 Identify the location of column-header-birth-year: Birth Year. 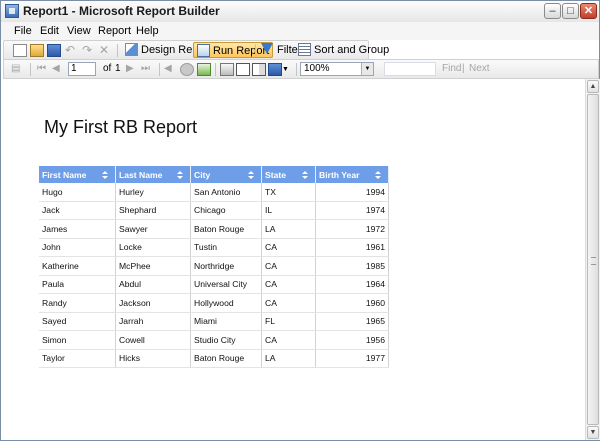
(352, 174).